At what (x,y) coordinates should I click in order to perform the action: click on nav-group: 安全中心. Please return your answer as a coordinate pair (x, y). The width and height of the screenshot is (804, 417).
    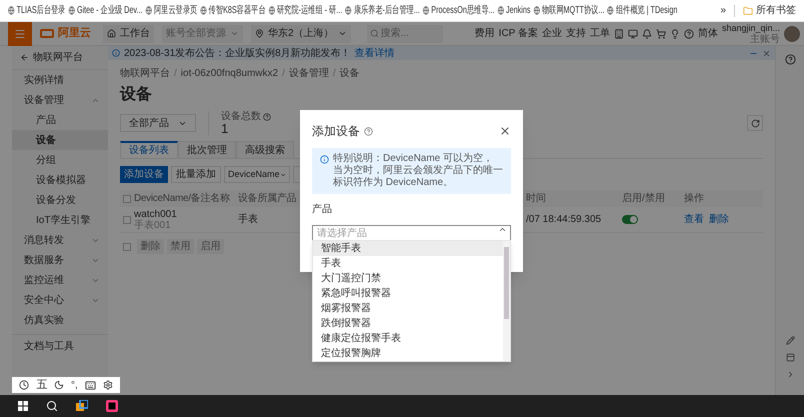
    Looking at the image, I should click on (60, 300).